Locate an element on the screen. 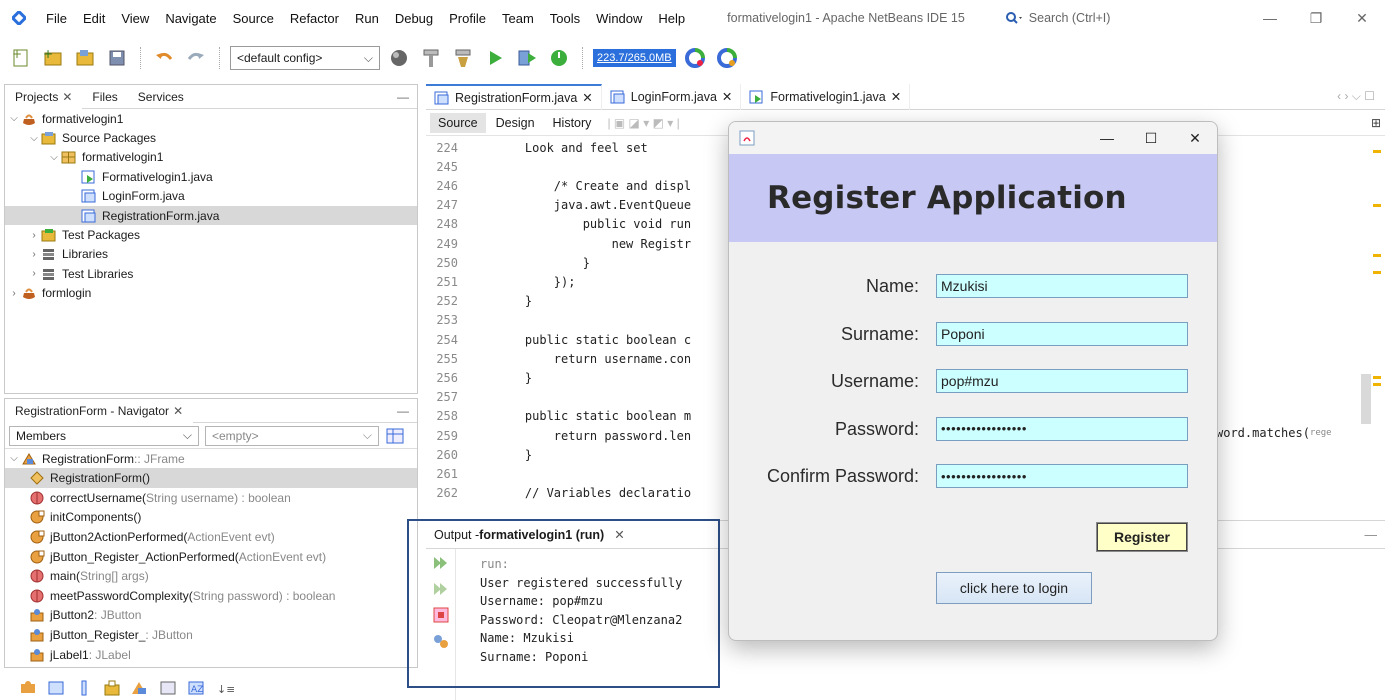 This screenshot has width=1385, height=700. rerun-with-params-icon is located at coordinates (441, 589).